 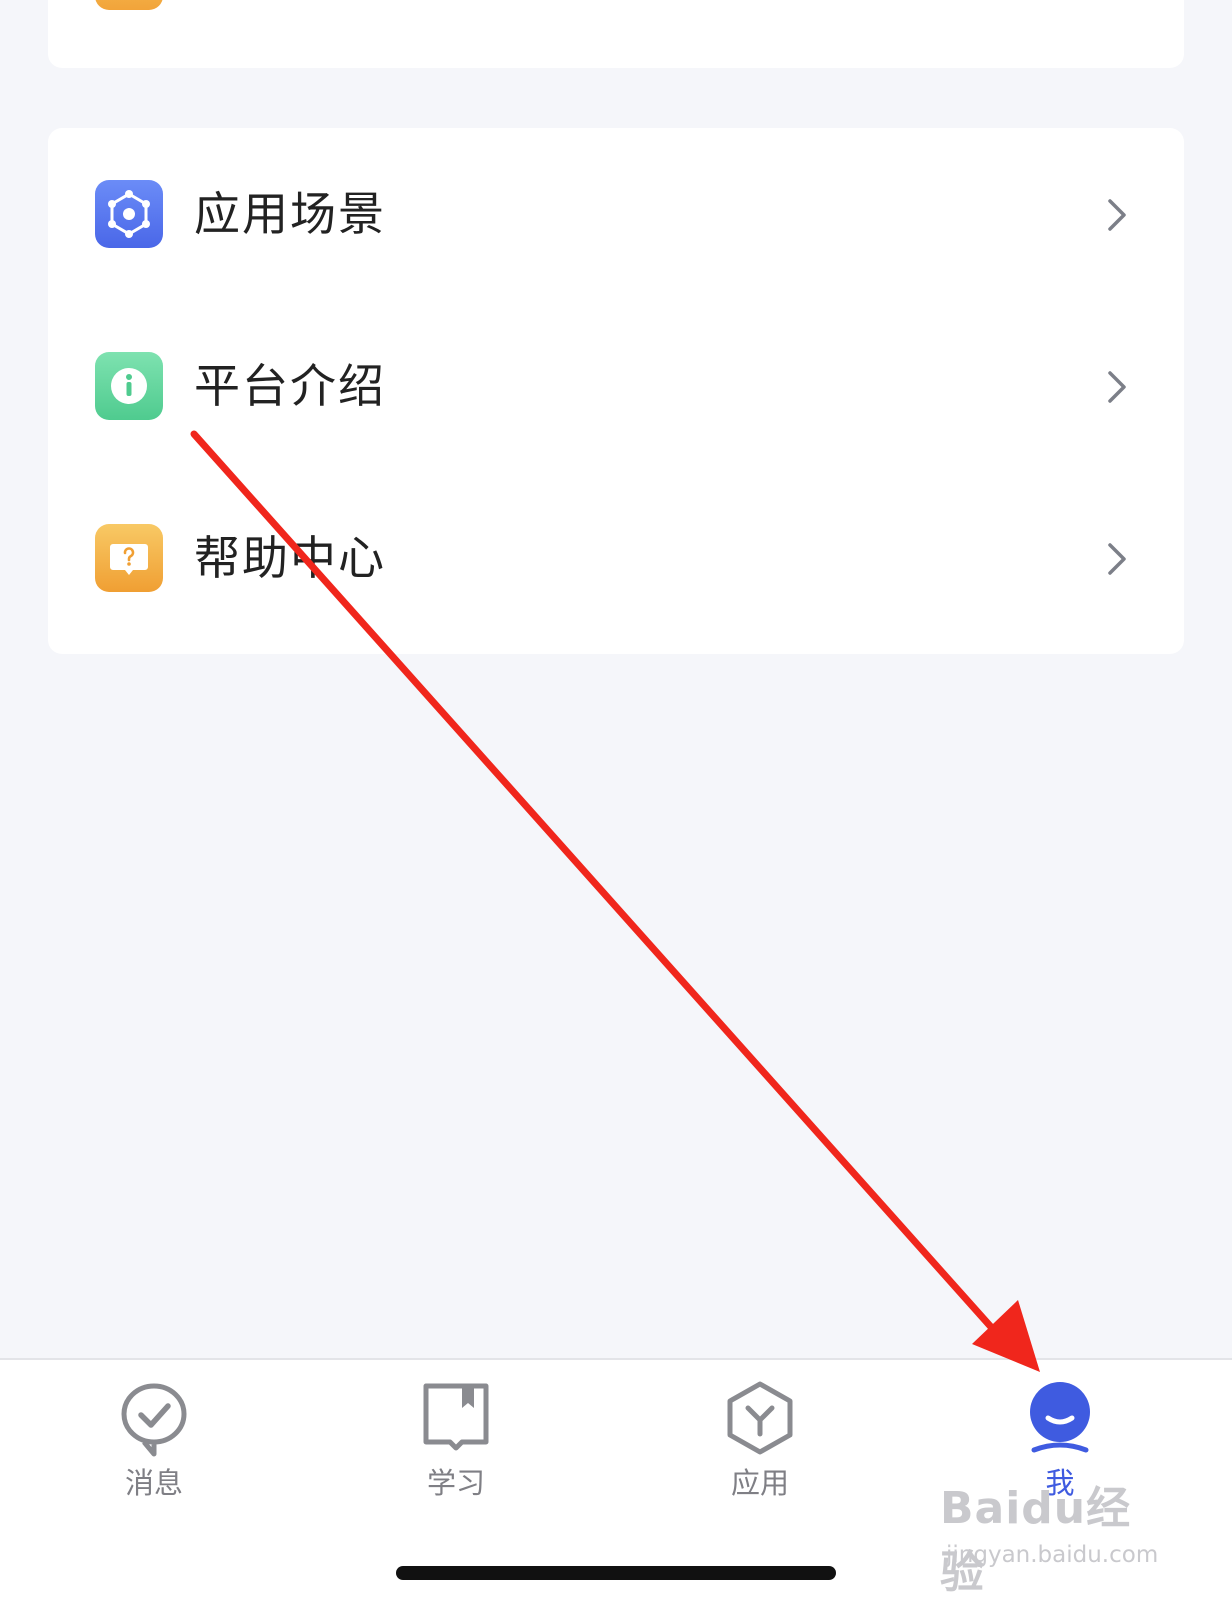 What do you see at coordinates (154, 1420) in the screenshot?
I see `message-check-icon` at bounding box center [154, 1420].